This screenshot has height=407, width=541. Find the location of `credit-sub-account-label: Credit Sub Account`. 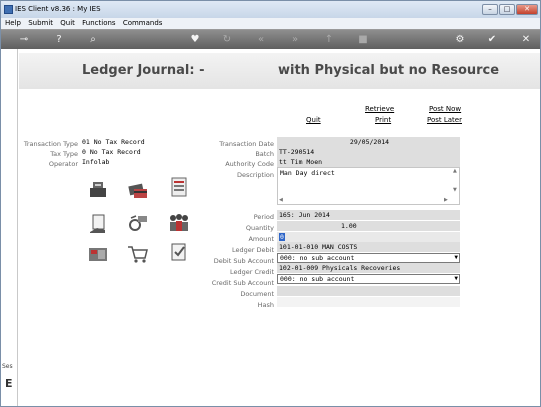

credit-sub-account-label: Credit Sub Account is located at coordinates (242, 283).